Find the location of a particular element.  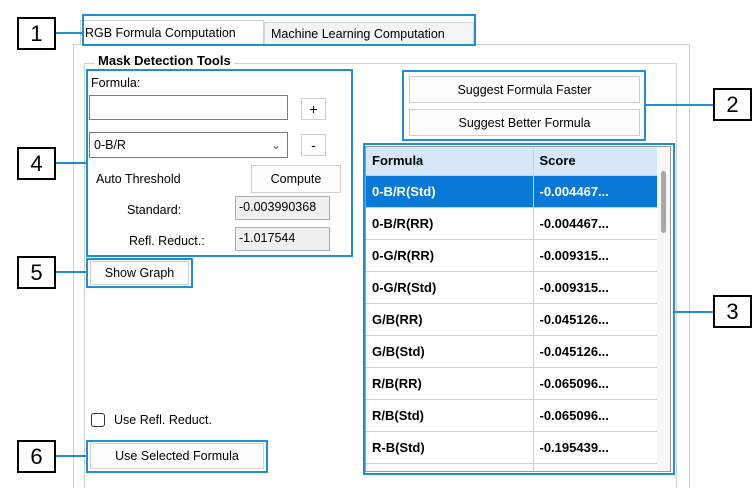

callout-box-use-selected is located at coordinates (177, 456).